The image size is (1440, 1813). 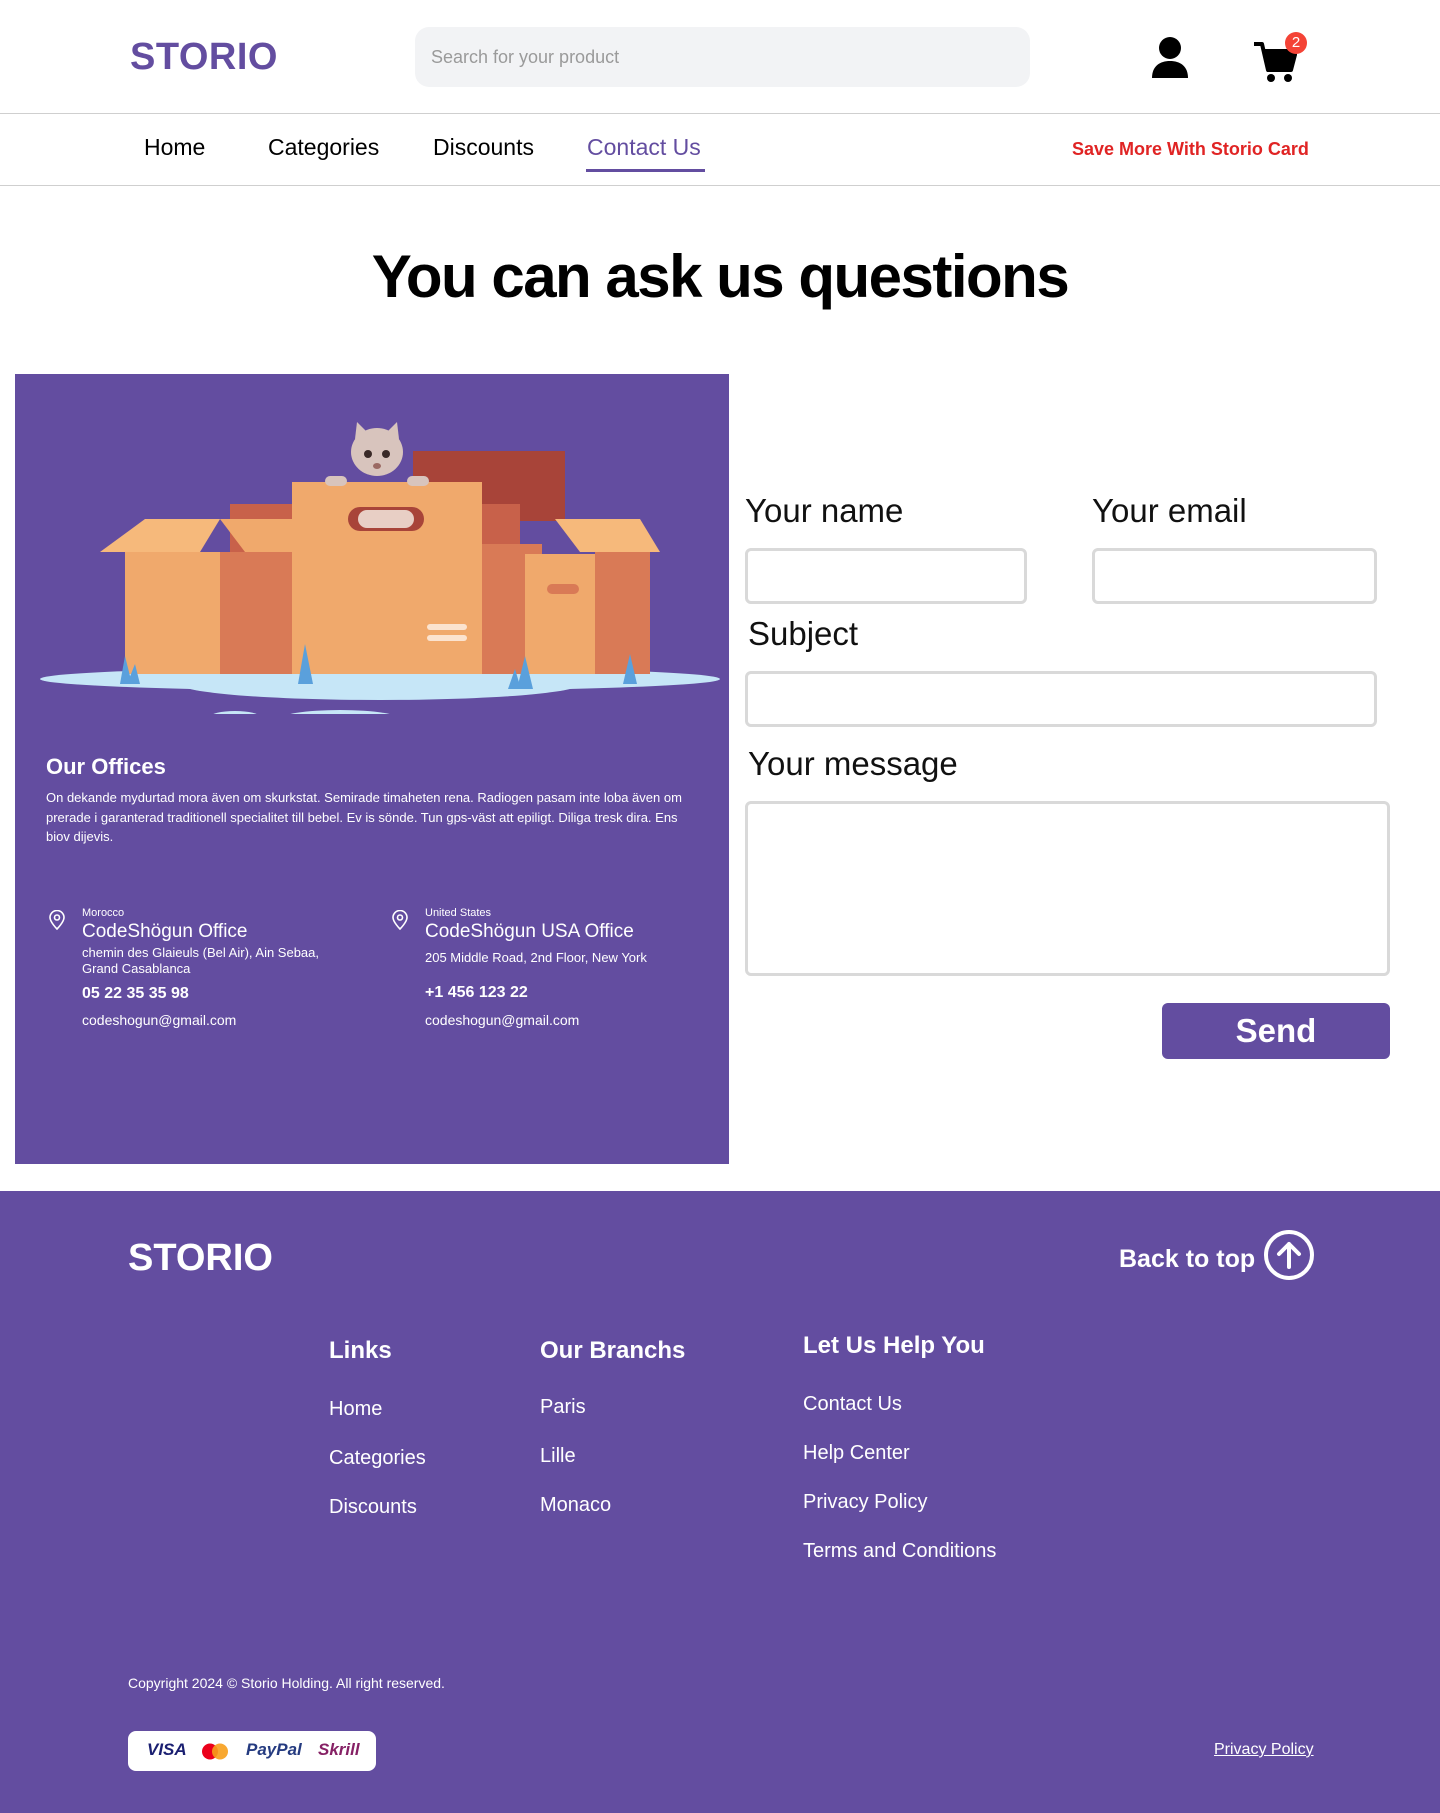 I want to click on boxes-cat-illustration, so click(x=380, y=568).